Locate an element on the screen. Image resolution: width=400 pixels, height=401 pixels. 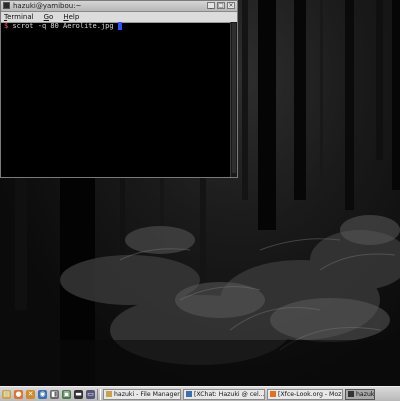
task-button: hazuki is located at coordinates (360, 394).